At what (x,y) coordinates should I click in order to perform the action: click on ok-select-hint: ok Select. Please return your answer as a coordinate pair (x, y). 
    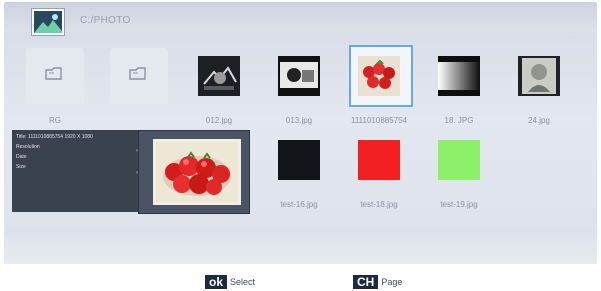
    Looking at the image, I should click on (230, 281).